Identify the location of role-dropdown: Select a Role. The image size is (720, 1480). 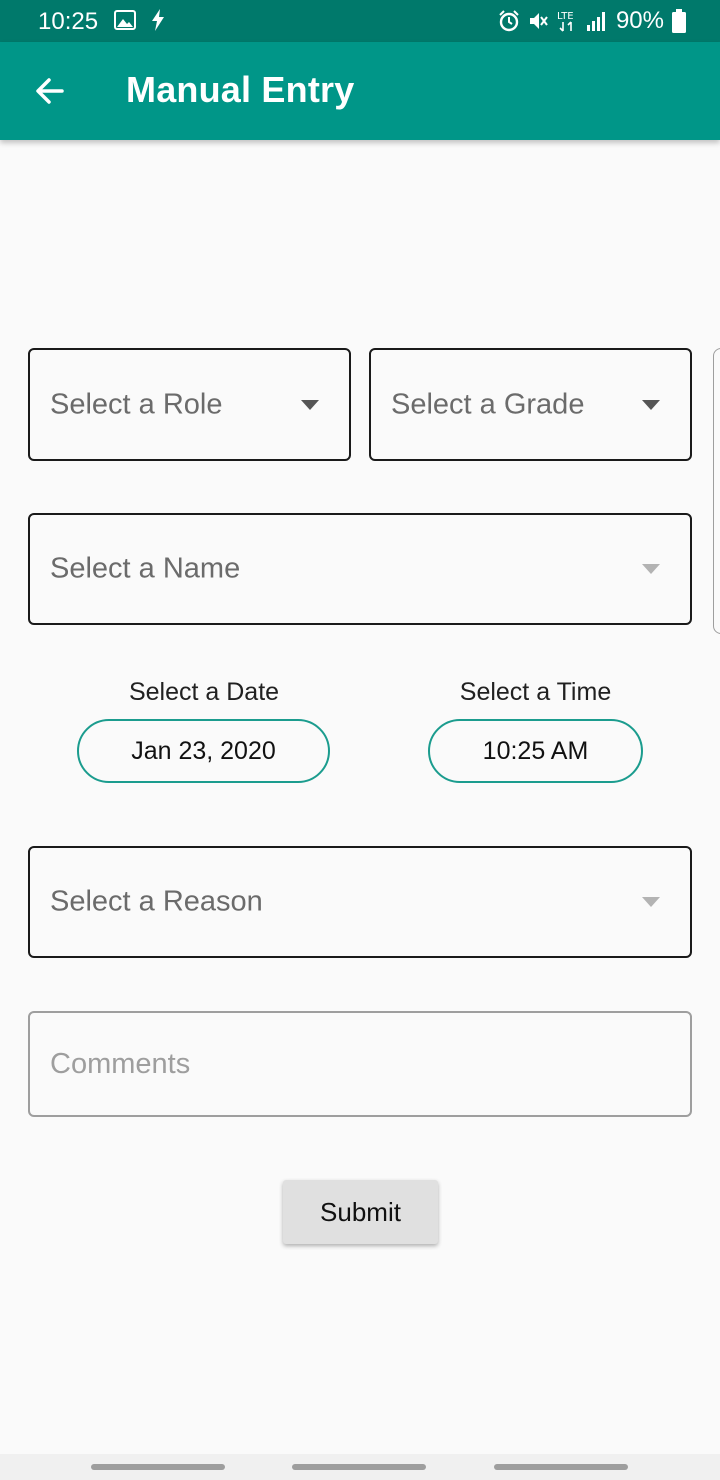
(189, 404).